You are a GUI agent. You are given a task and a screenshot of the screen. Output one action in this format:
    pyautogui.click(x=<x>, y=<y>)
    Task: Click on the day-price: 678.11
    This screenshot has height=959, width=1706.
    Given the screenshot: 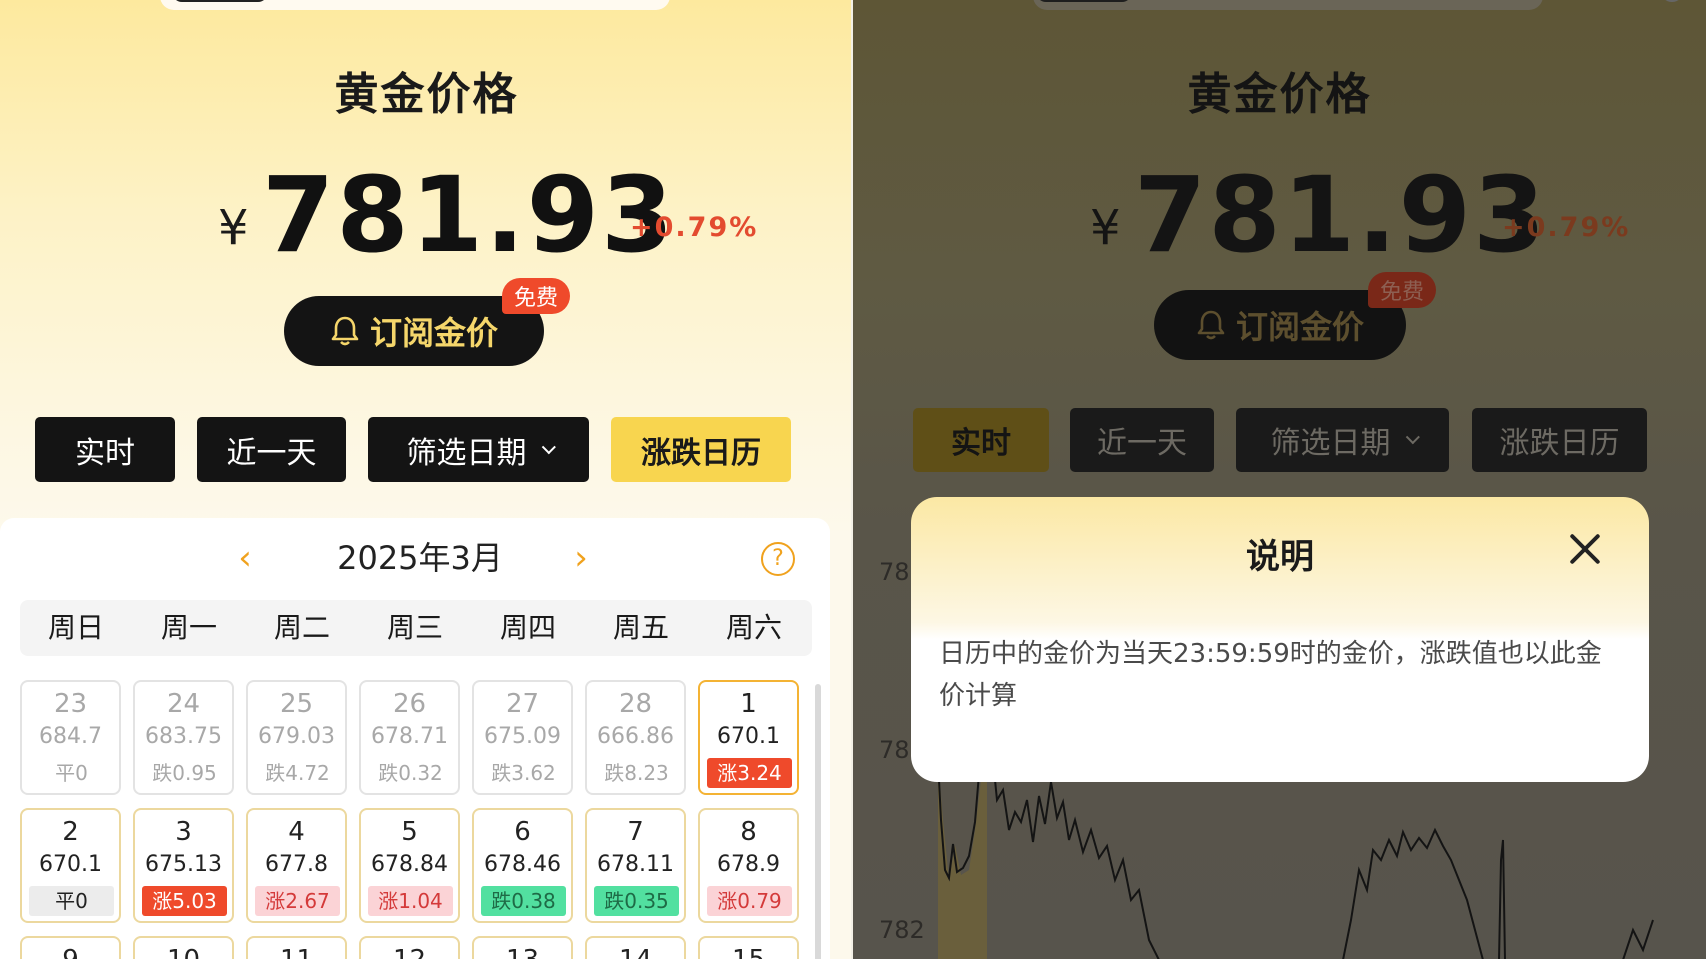 What is the action you would take?
    pyautogui.click(x=635, y=864)
    